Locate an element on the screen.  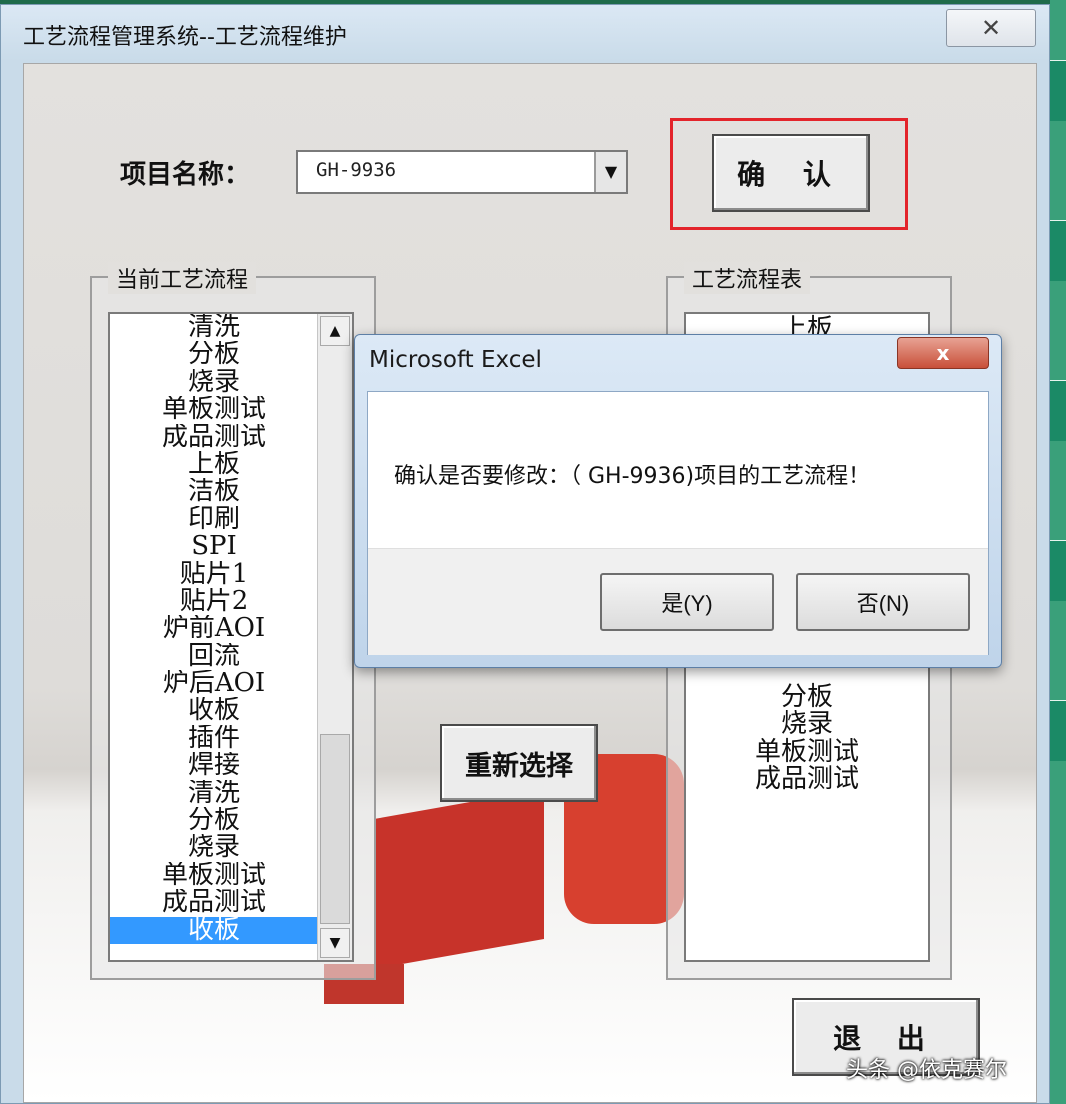
yes-button: 是(Y) is located at coordinates (687, 602).